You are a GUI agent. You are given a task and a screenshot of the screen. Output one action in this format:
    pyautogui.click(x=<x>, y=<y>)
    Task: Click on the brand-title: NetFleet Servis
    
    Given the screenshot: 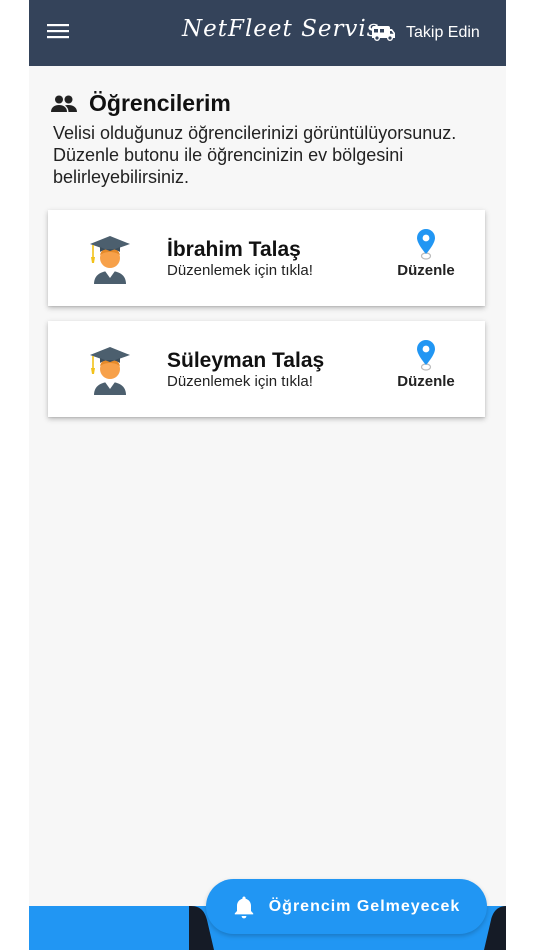 What is the action you would take?
    pyautogui.click(x=281, y=29)
    